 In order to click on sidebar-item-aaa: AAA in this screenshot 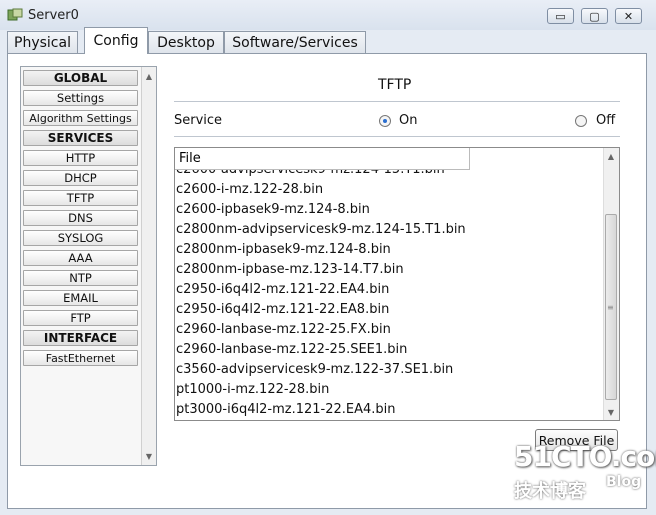, I will do `click(80, 258)`.